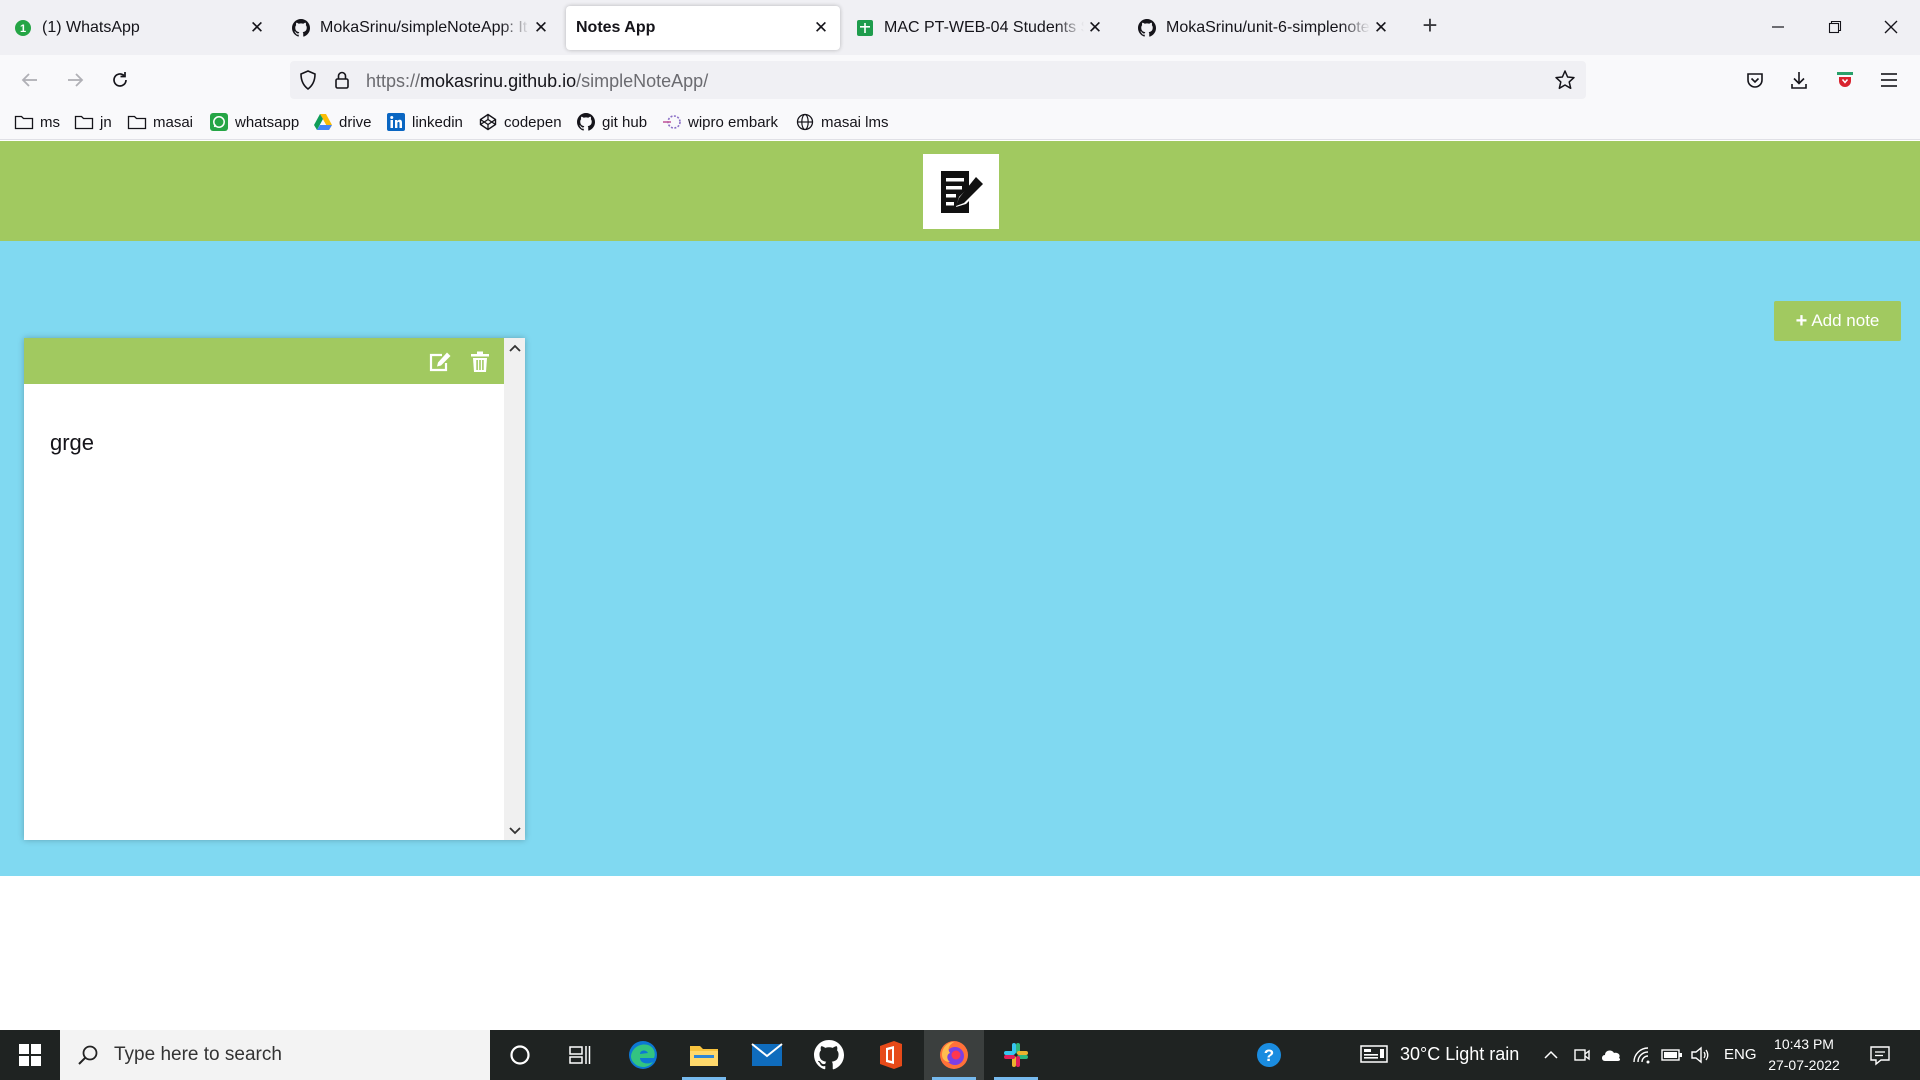 The height and width of the screenshot is (1080, 1920). What do you see at coordinates (1804, 1055) in the screenshot?
I see `taskbar-clock: 10:43 PM 27-07-2022` at bounding box center [1804, 1055].